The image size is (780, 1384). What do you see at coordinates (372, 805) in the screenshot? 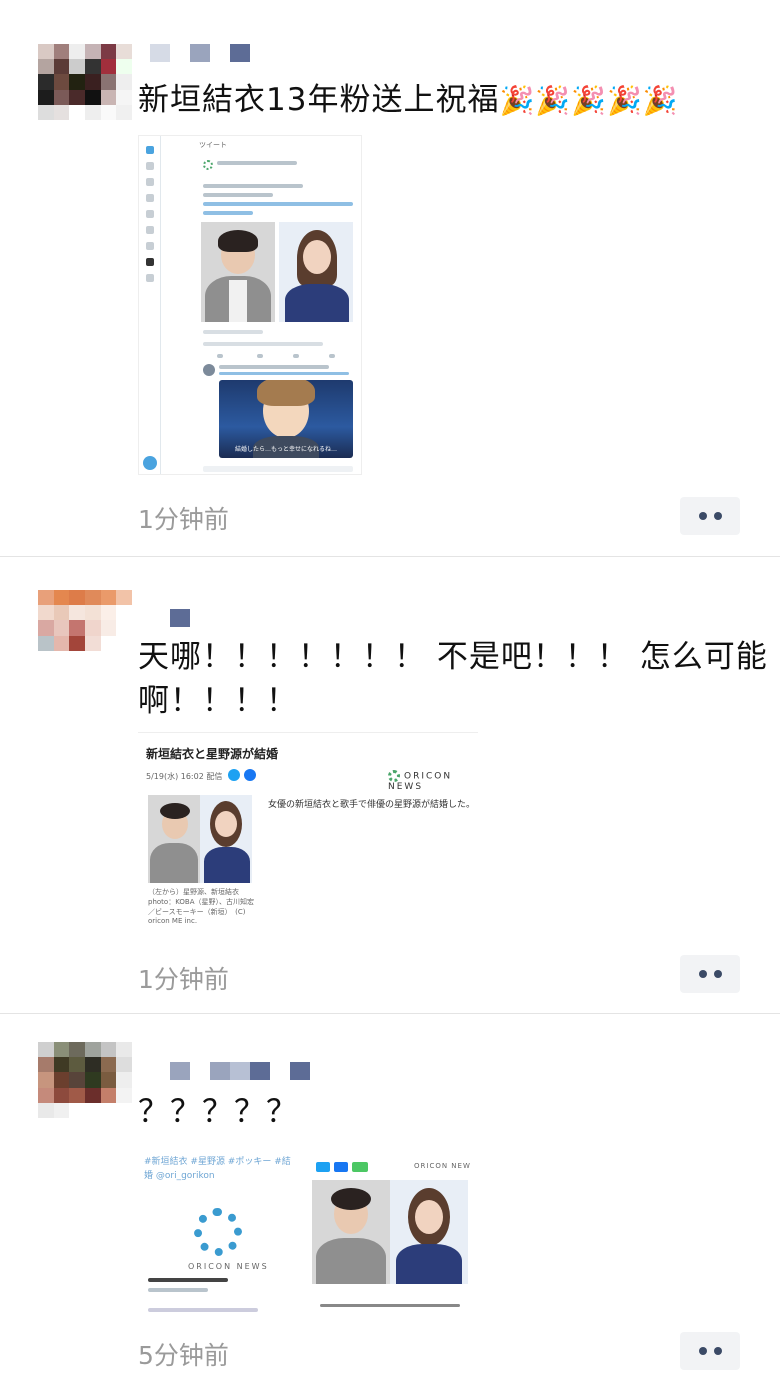
I see `article-body: 女優の新垣結衣と歌手で俳優の星野源が結婚した。` at bounding box center [372, 805].